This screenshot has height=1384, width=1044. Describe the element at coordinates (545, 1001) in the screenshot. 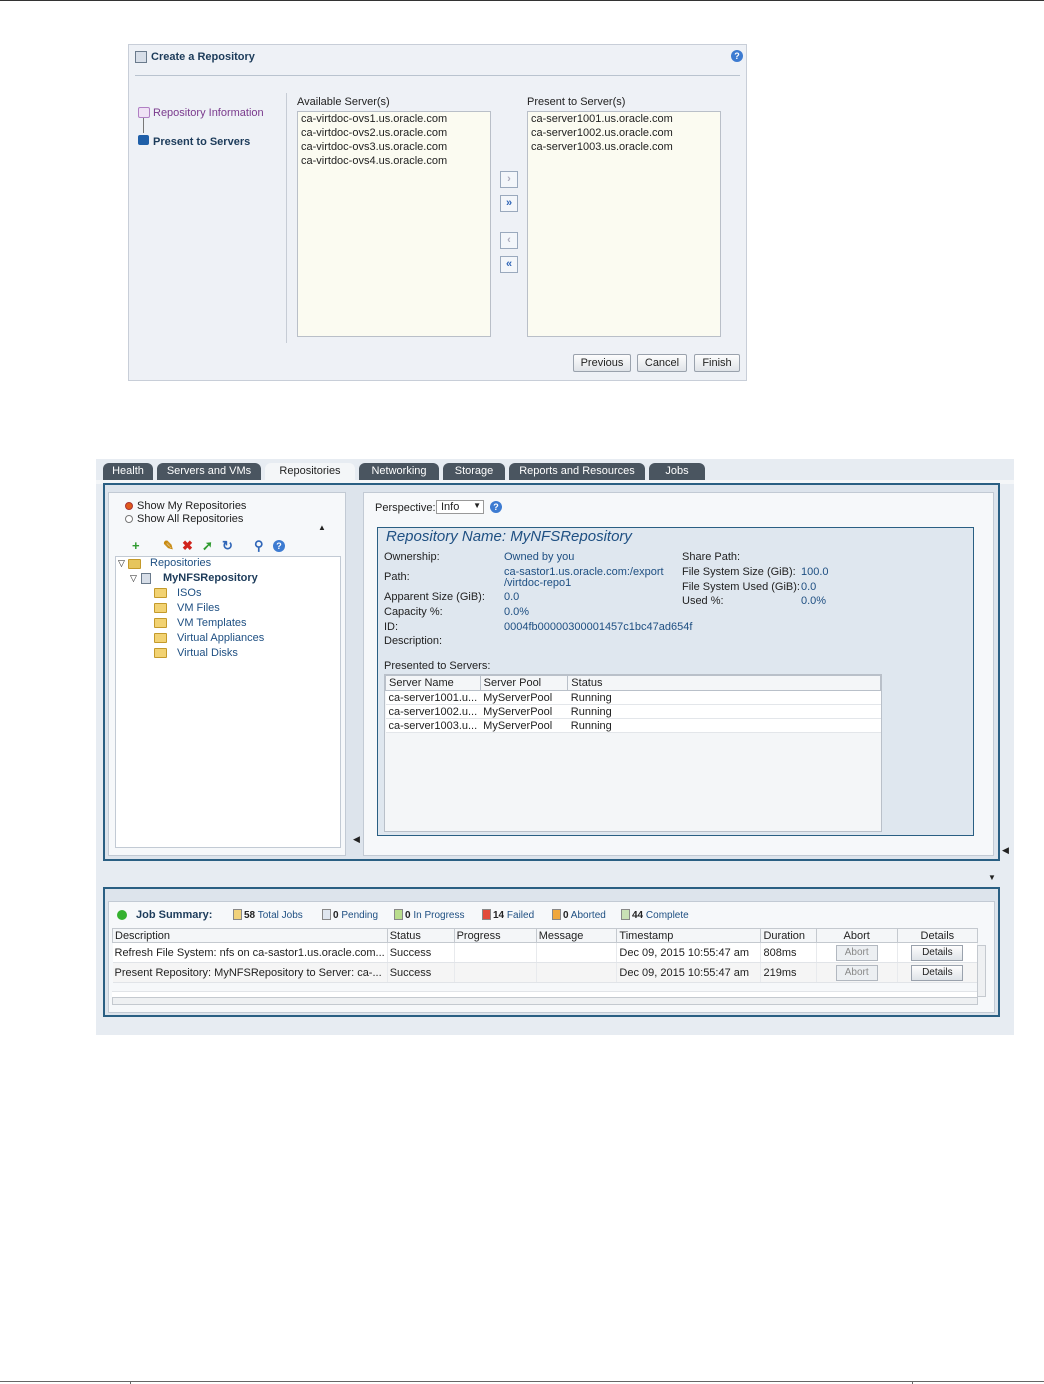

I see `horizontal-scrollbar` at that location.